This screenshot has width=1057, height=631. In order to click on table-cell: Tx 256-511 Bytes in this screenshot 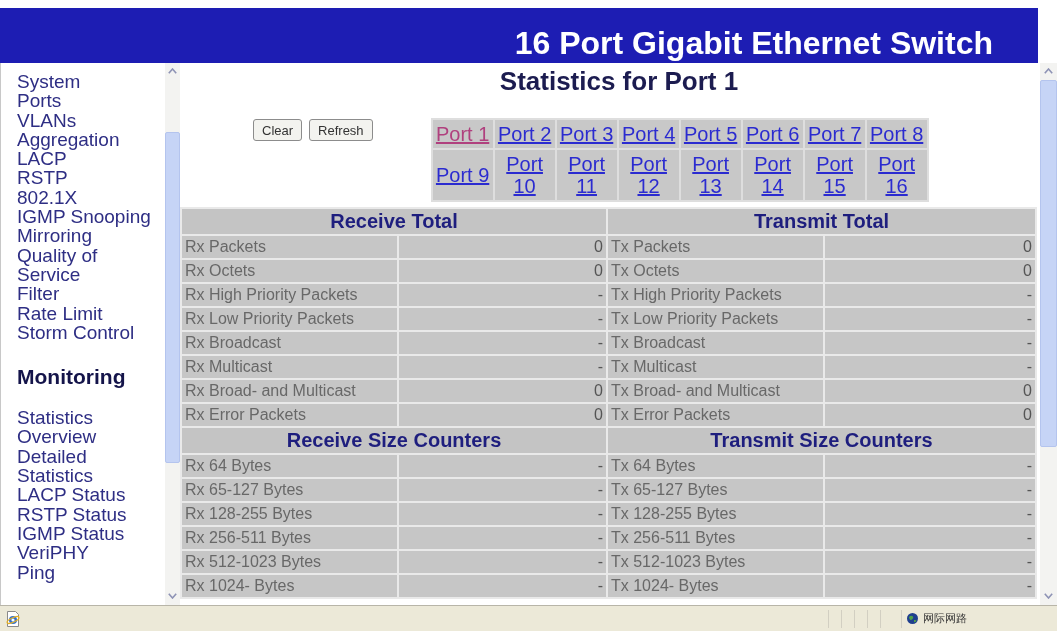, I will do `click(715, 538)`.